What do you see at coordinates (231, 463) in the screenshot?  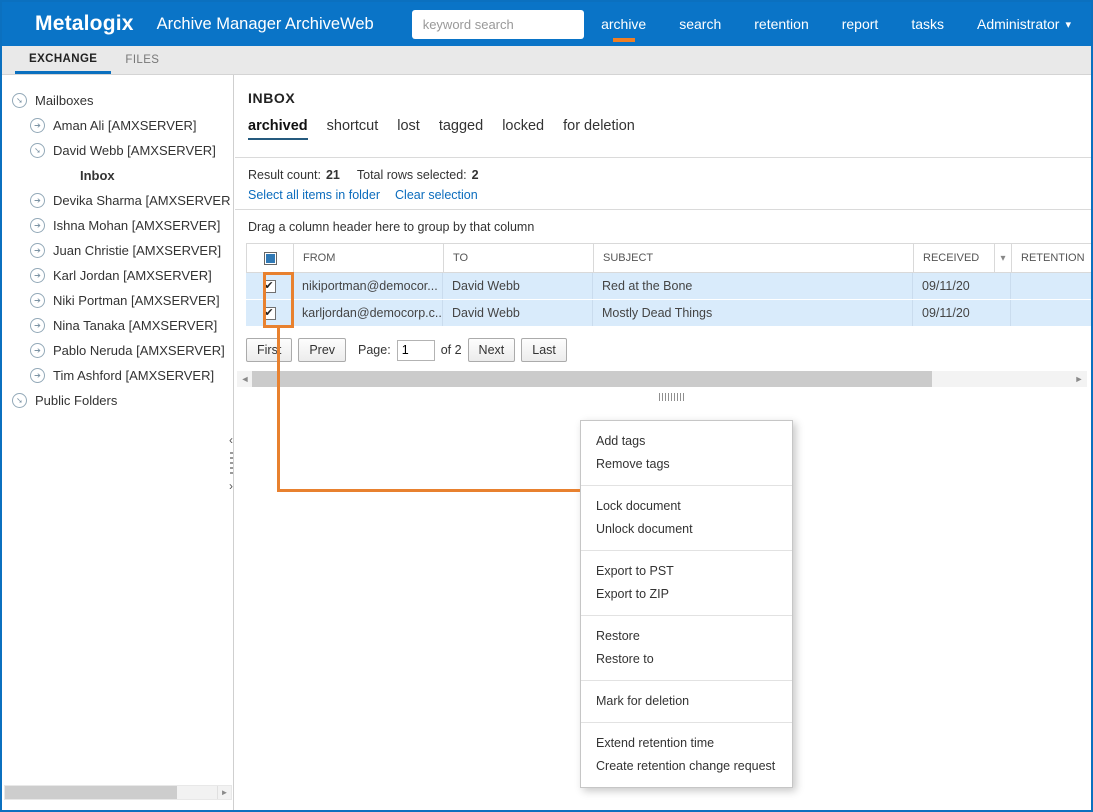 I see `sidebar-splitter: ‹ ›` at bounding box center [231, 463].